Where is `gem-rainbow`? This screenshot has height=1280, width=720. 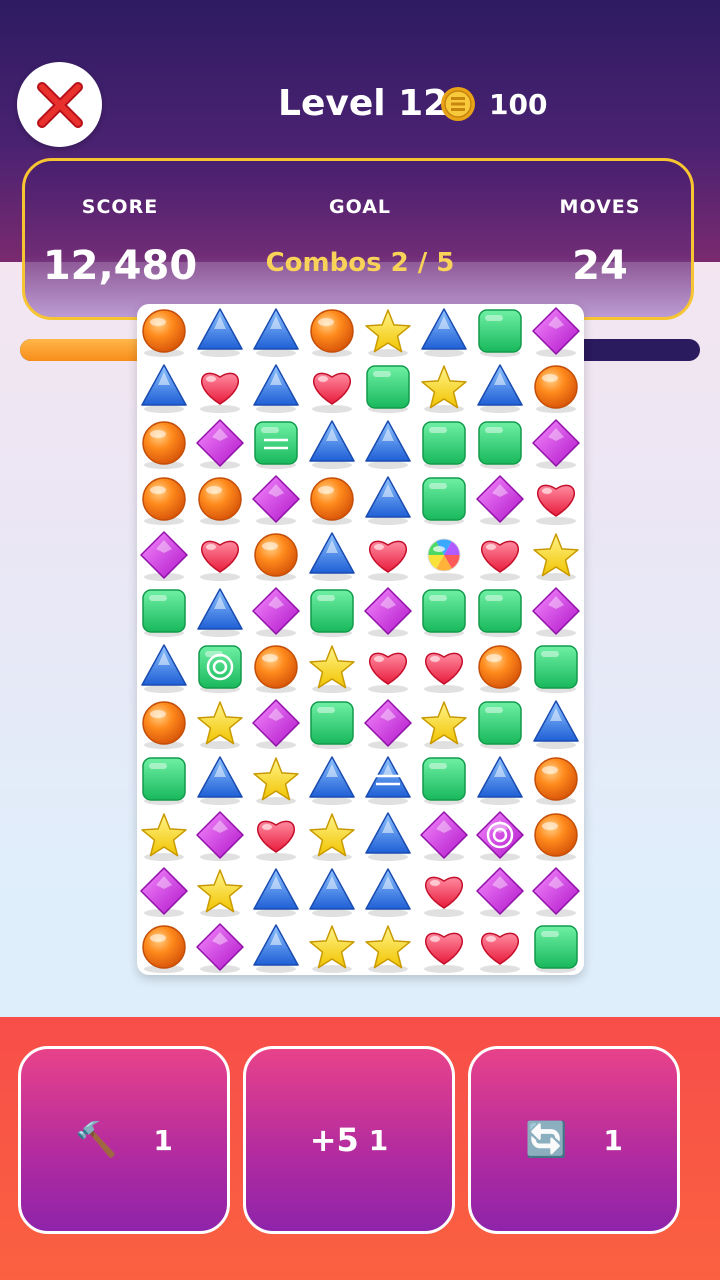 gem-rainbow is located at coordinates (444, 559).